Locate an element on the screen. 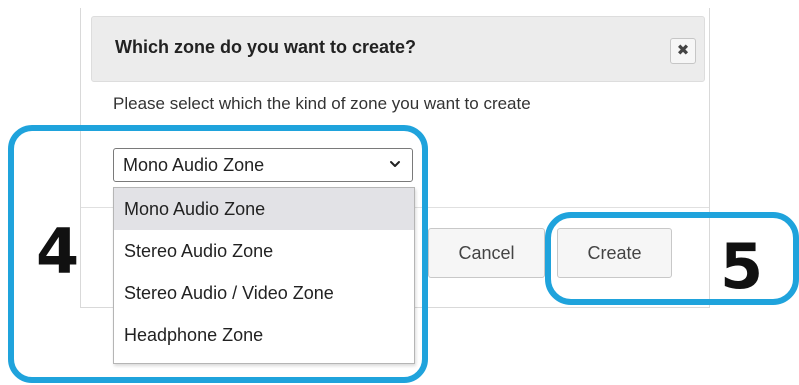  close-icon: ✖ is located at coordinates (683, 50).